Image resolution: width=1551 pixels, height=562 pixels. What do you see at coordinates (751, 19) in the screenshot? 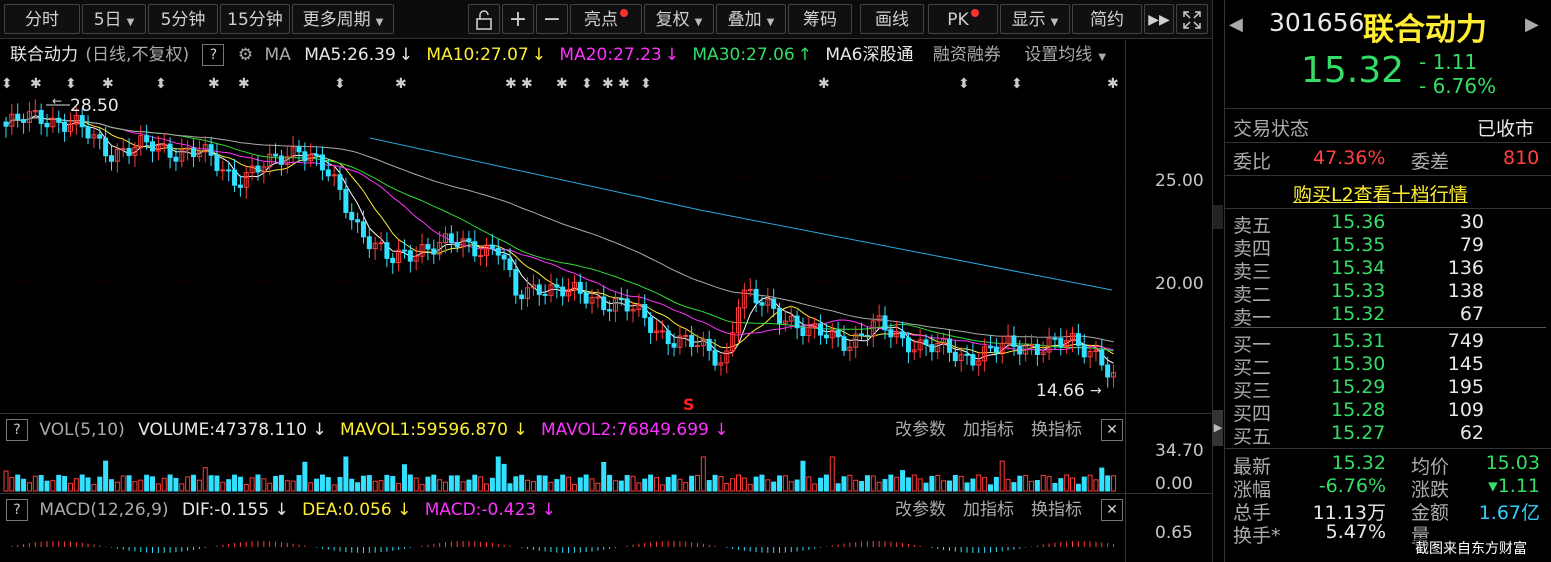
I see `overlay-dropdown: 叠加 ▼` at bounding box center [751, 19].